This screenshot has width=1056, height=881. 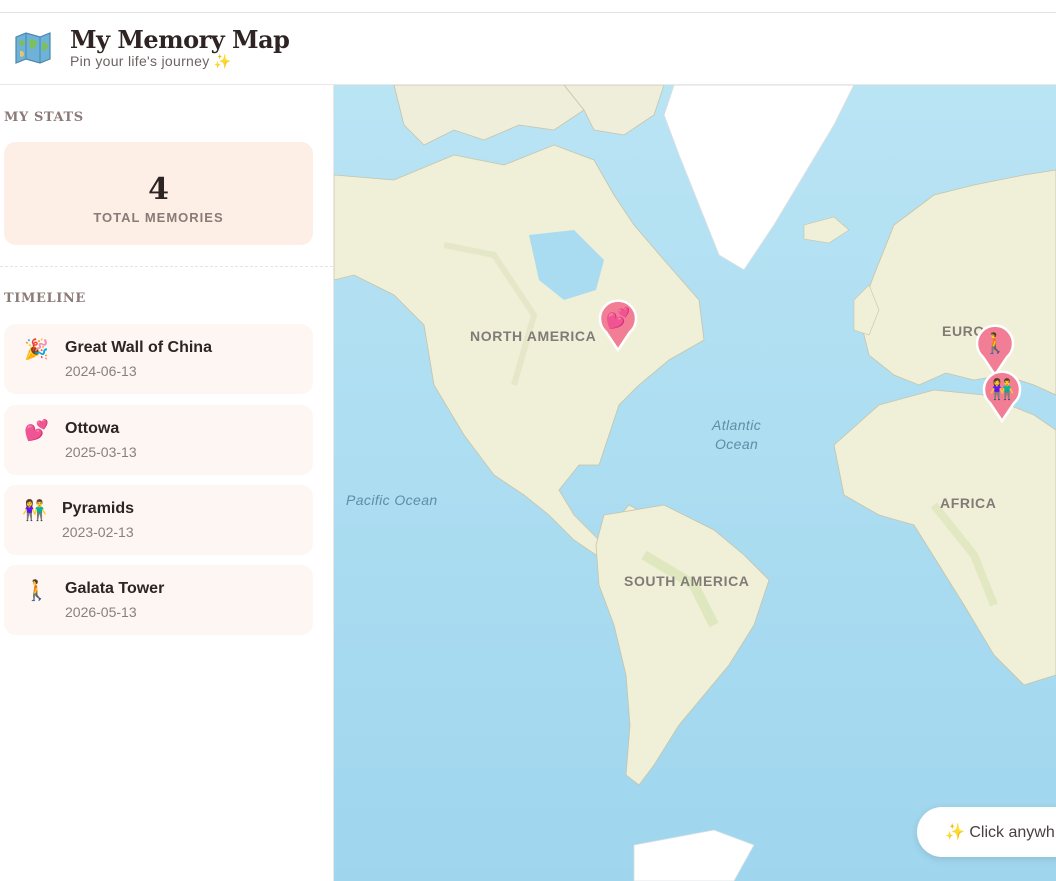 What do you see at coordinates (158, 217) in the screenshot?
I see `total-memories-label: TOTAL MEMORIES` at bounding box center [158, 217].